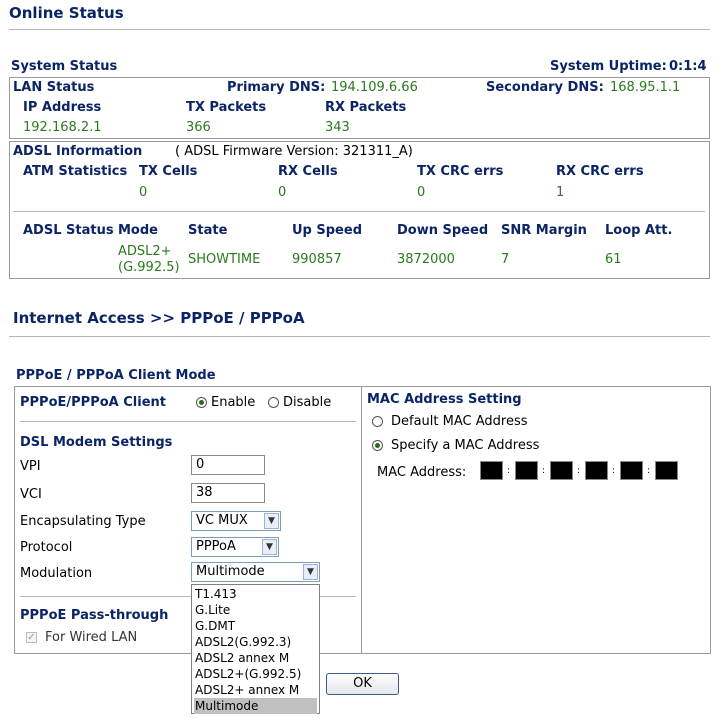  I want to click on divider, so click(359, 29).